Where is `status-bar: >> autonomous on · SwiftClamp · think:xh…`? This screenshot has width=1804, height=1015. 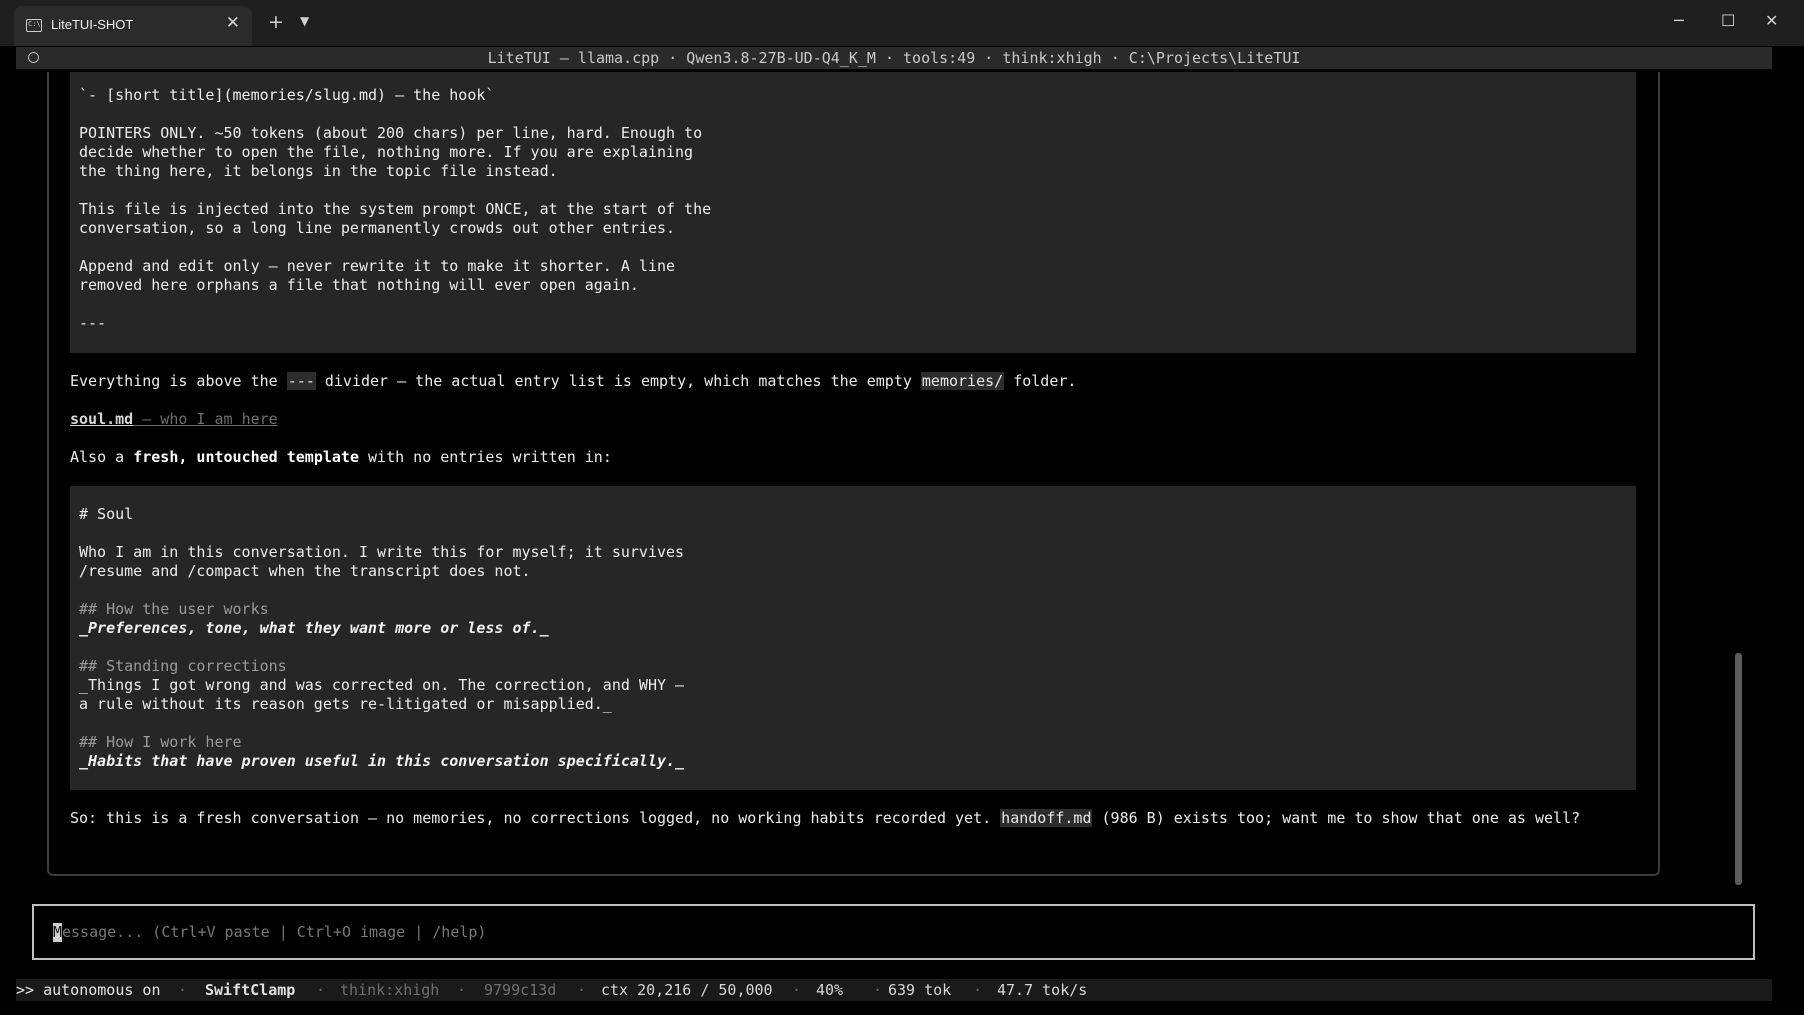
status-bar: >> autonomous on · SwiftClamp · think:xh… is located at coordinates (894, 990).